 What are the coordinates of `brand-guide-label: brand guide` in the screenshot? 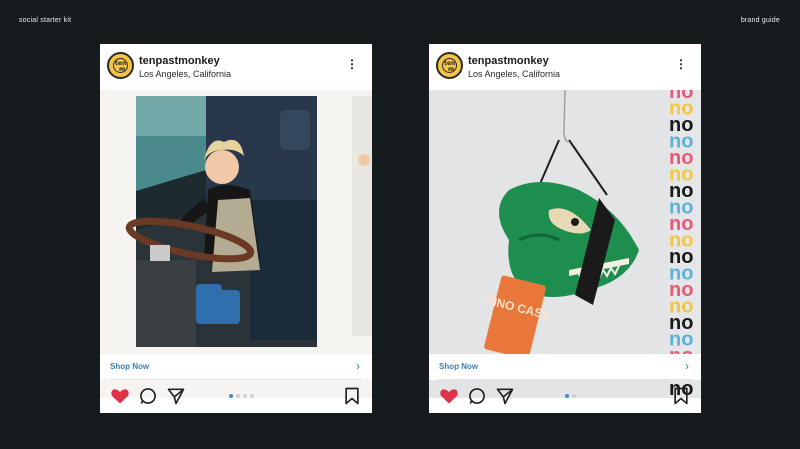 It's located at (760, 20).